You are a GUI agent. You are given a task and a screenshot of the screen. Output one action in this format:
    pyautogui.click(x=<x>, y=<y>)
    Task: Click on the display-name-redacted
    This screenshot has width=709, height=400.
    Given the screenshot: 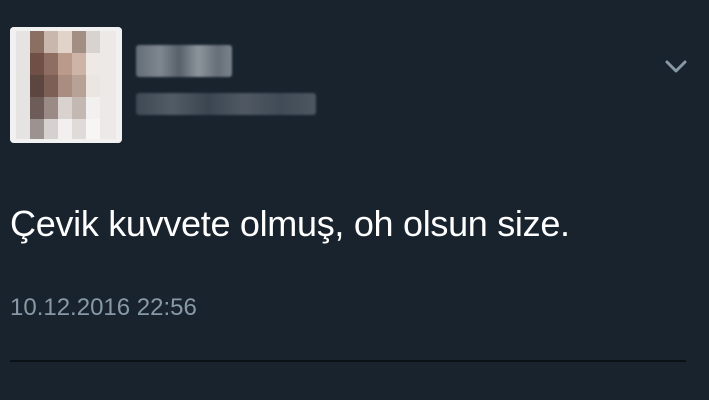 What is the action you would take?
    pyautogui.click(x=184, y=61)
    